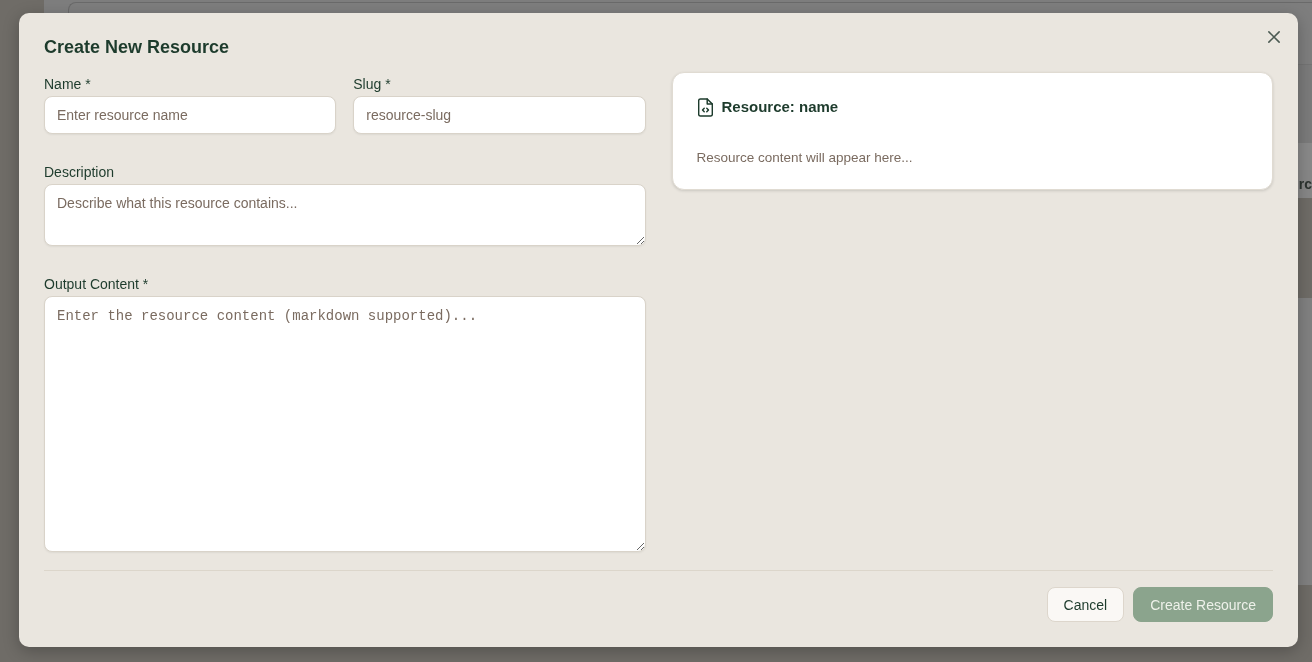 The height and width of the screenshot is (662, 1312). I want to click on code-file-icon, so click(705, 107).